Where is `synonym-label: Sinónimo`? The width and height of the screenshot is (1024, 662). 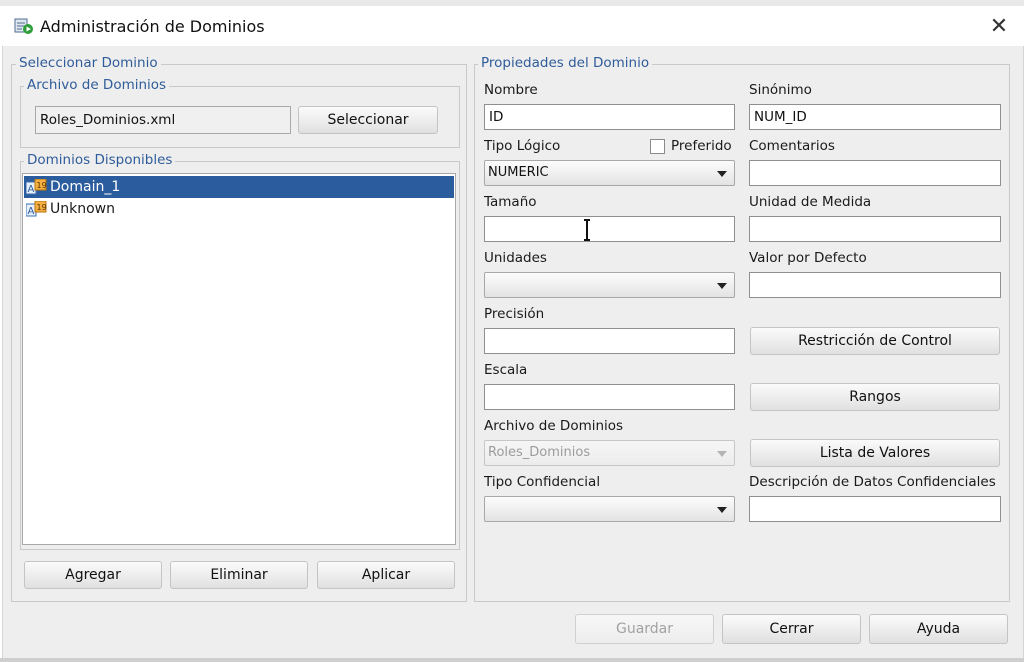 synonym-label: Sinónimo is located at coordinates (780, 90).